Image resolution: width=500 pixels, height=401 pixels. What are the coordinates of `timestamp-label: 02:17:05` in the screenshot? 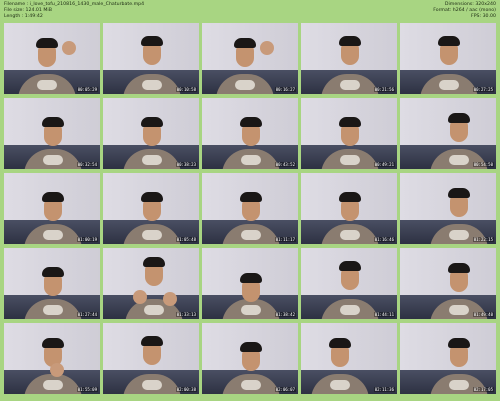 It's located at (483, 389).